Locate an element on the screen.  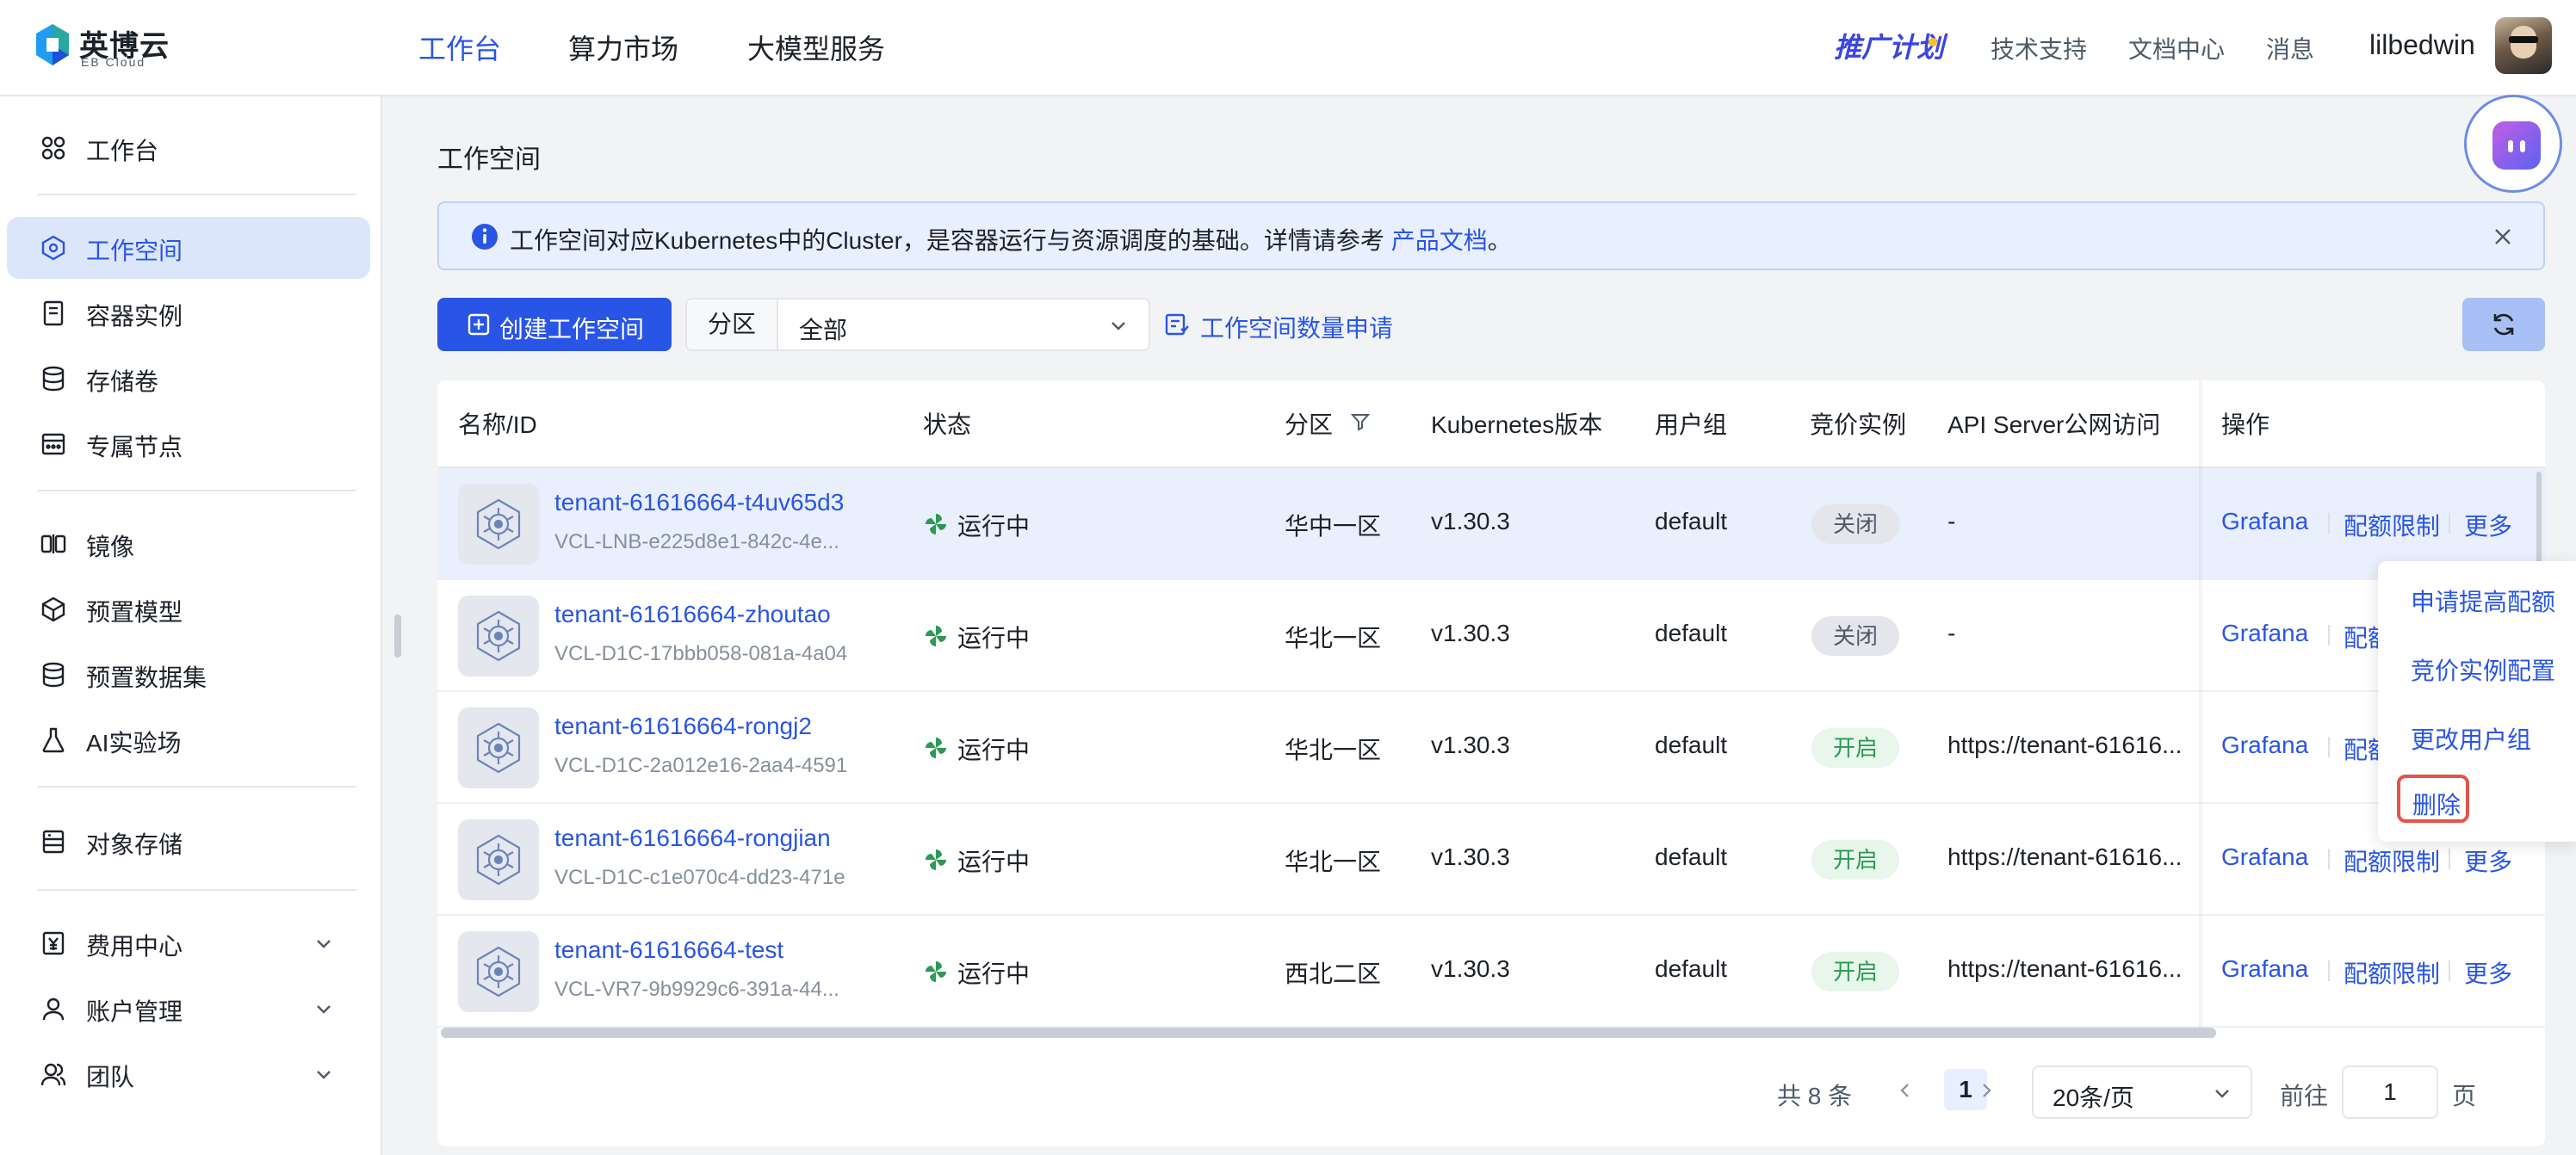
nav-llm-service: 大模型服务 is located at coordinates (816, 47).